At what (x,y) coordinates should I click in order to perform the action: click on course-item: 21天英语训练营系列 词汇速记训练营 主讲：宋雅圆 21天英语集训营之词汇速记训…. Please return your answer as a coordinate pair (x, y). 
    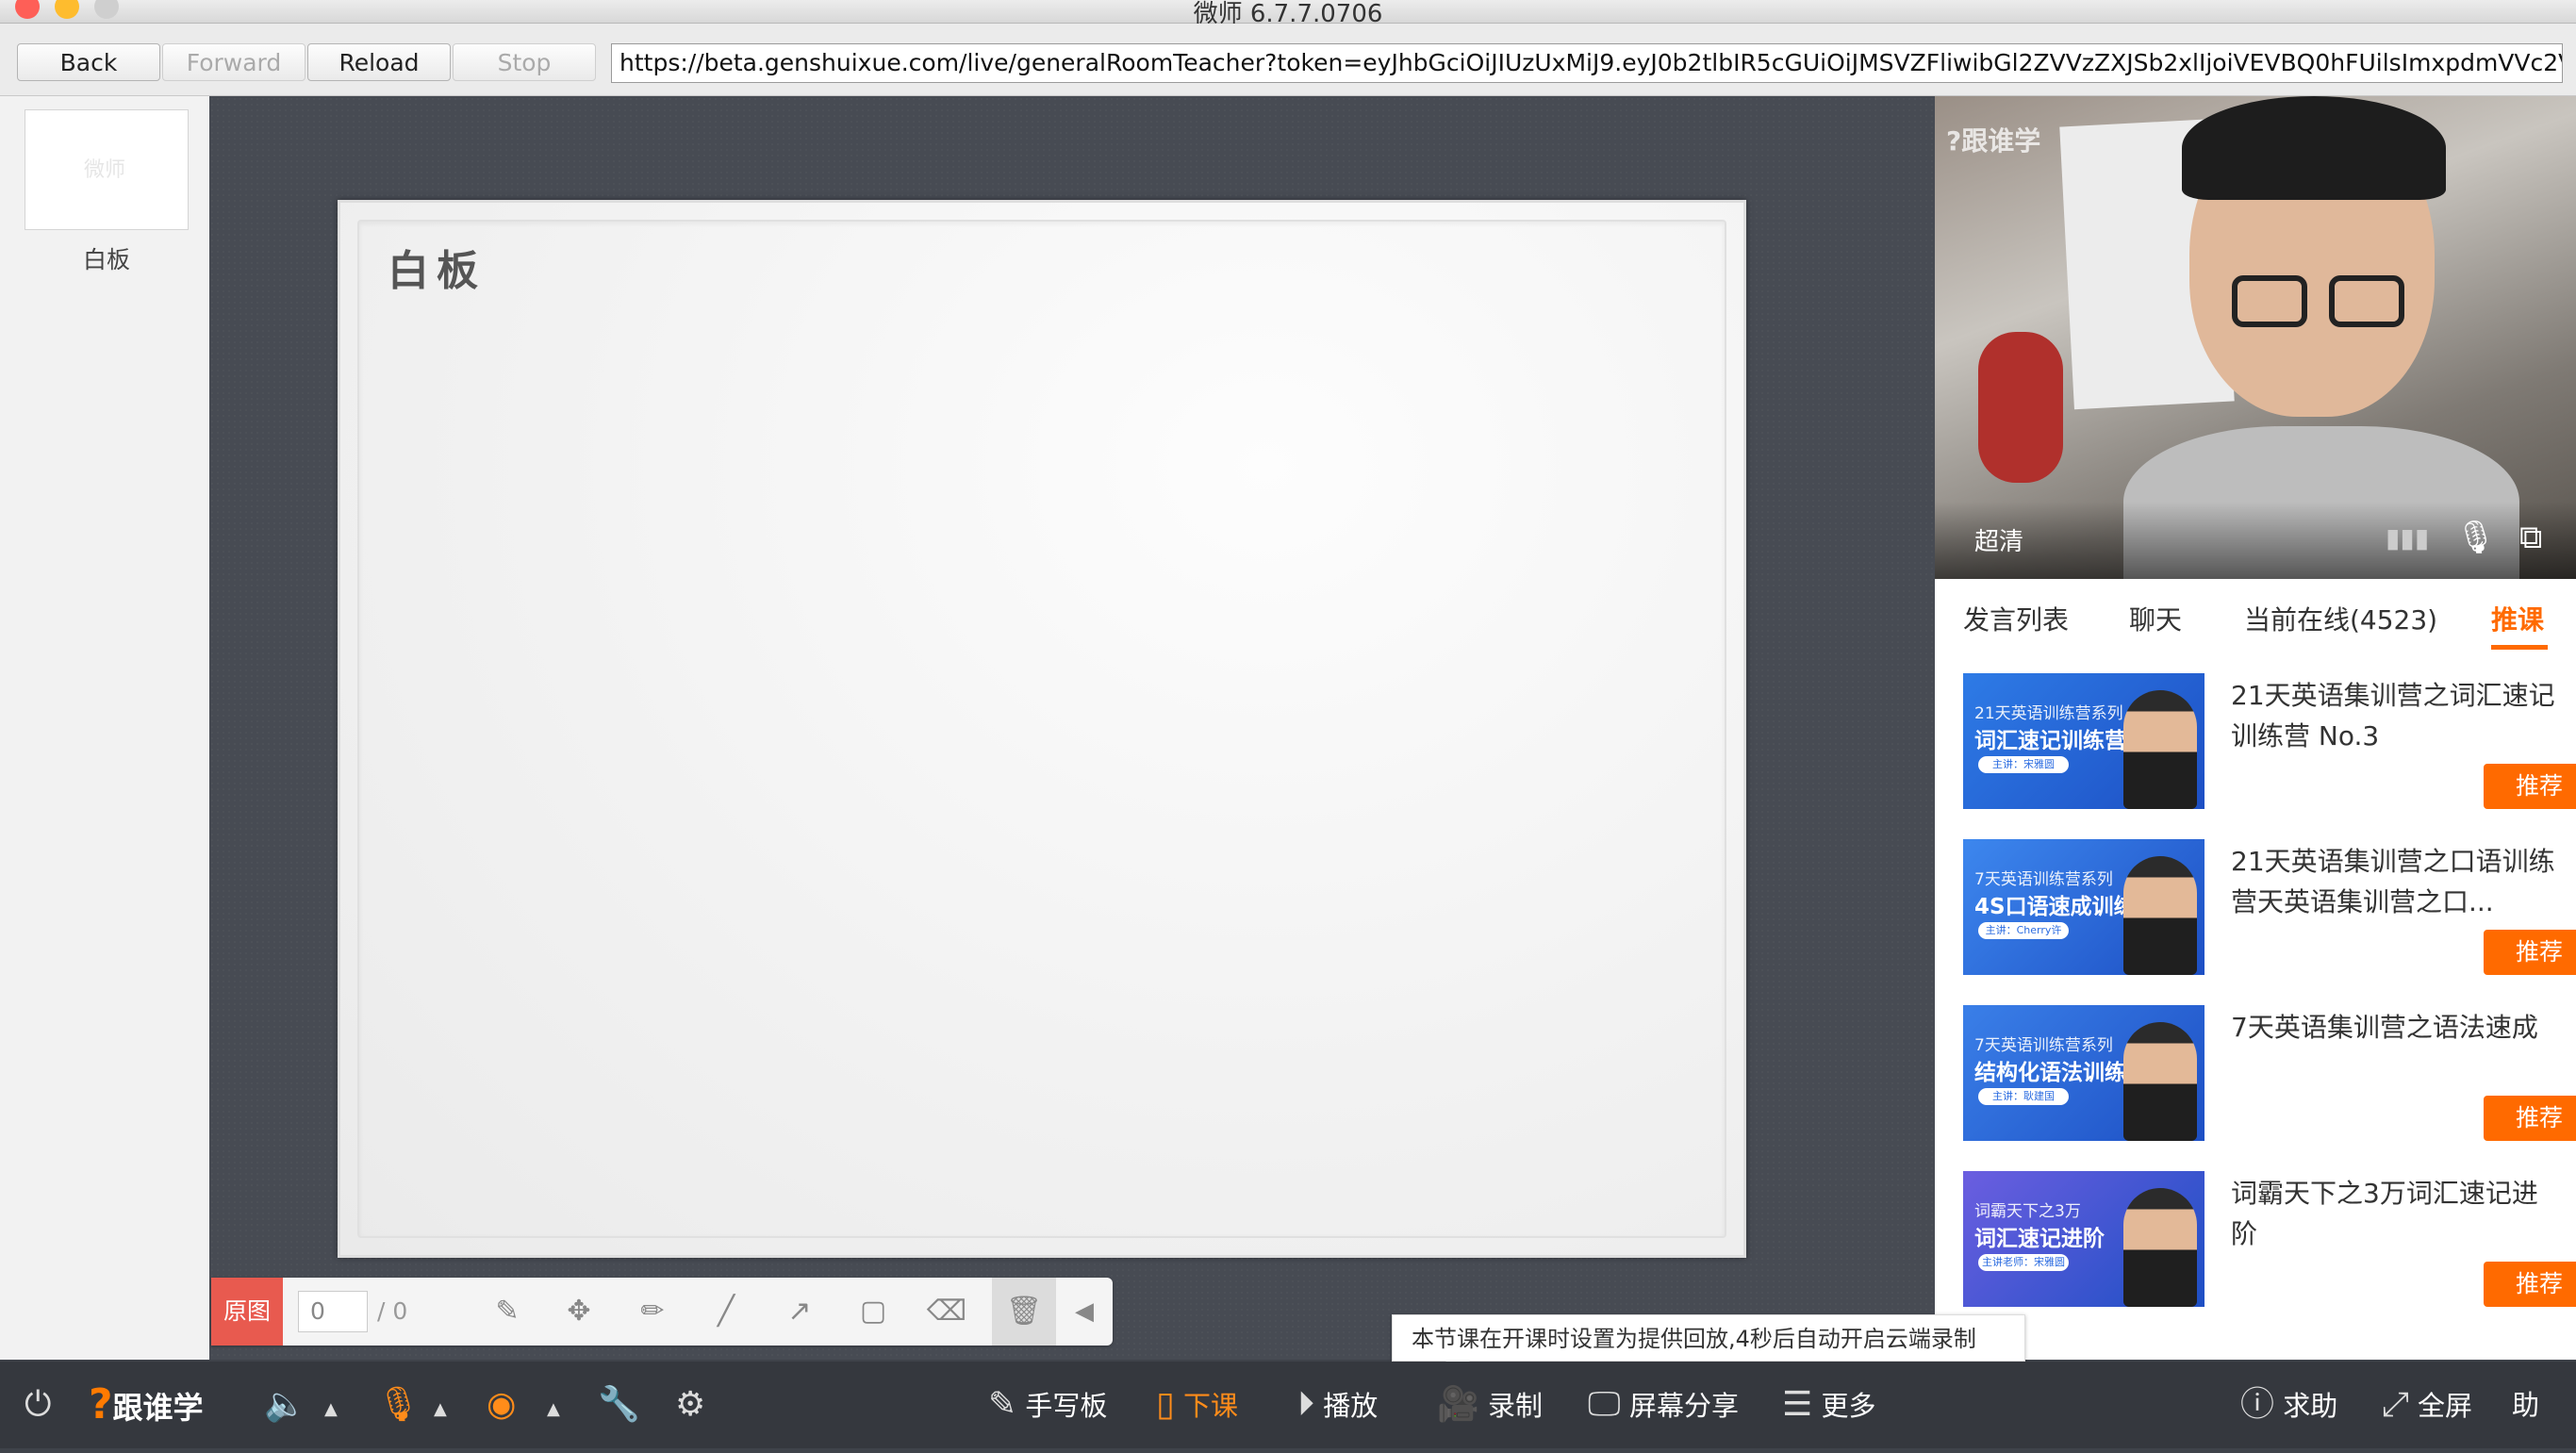
    Looking at the image, I should click on (2269, 744).